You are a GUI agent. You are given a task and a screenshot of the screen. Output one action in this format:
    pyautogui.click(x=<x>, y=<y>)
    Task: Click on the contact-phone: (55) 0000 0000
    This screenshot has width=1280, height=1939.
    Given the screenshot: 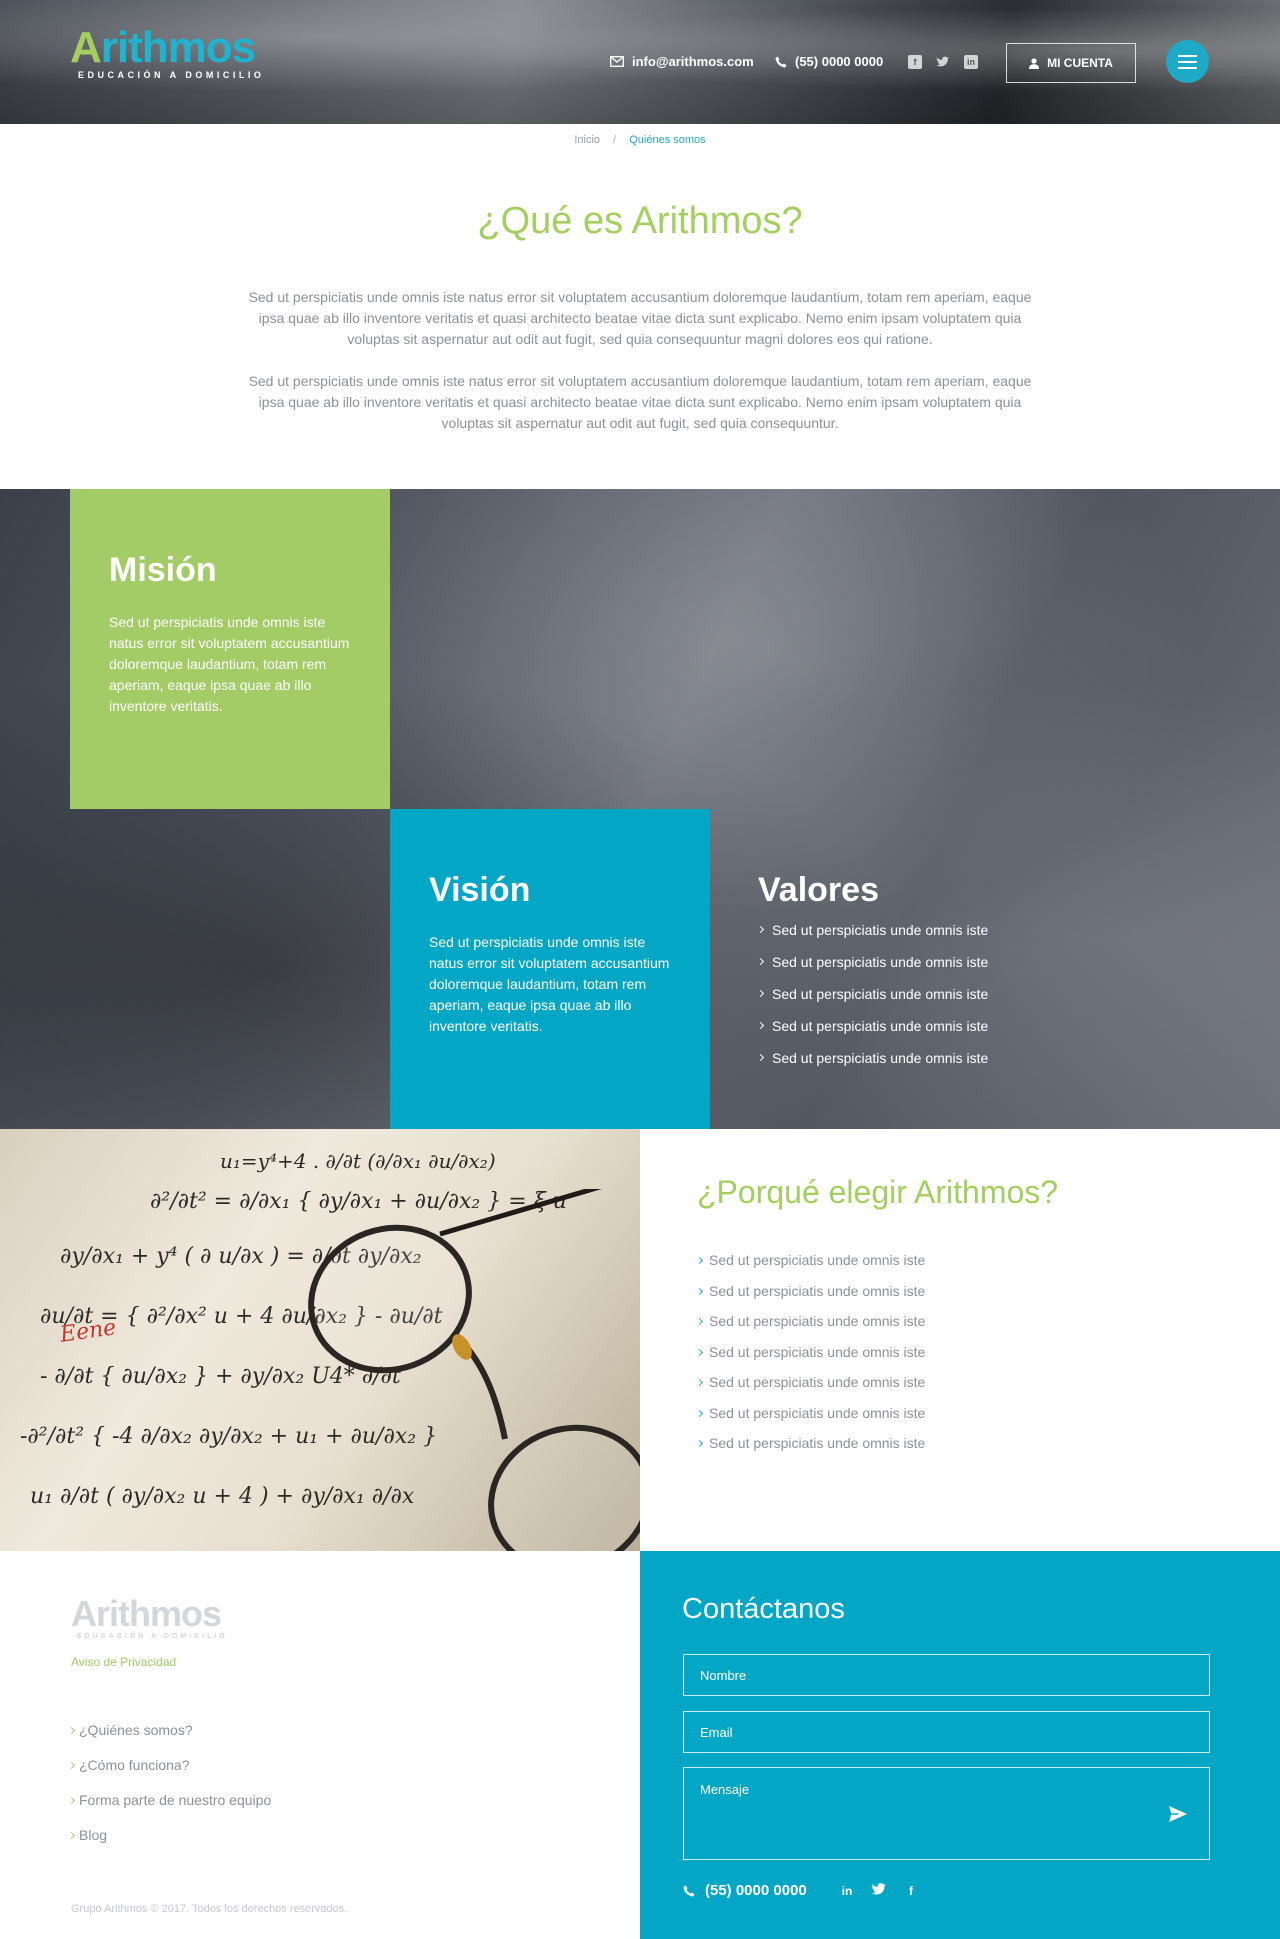 What is the action you would take?
    pyautogui.click(x=745, y=1890)
    